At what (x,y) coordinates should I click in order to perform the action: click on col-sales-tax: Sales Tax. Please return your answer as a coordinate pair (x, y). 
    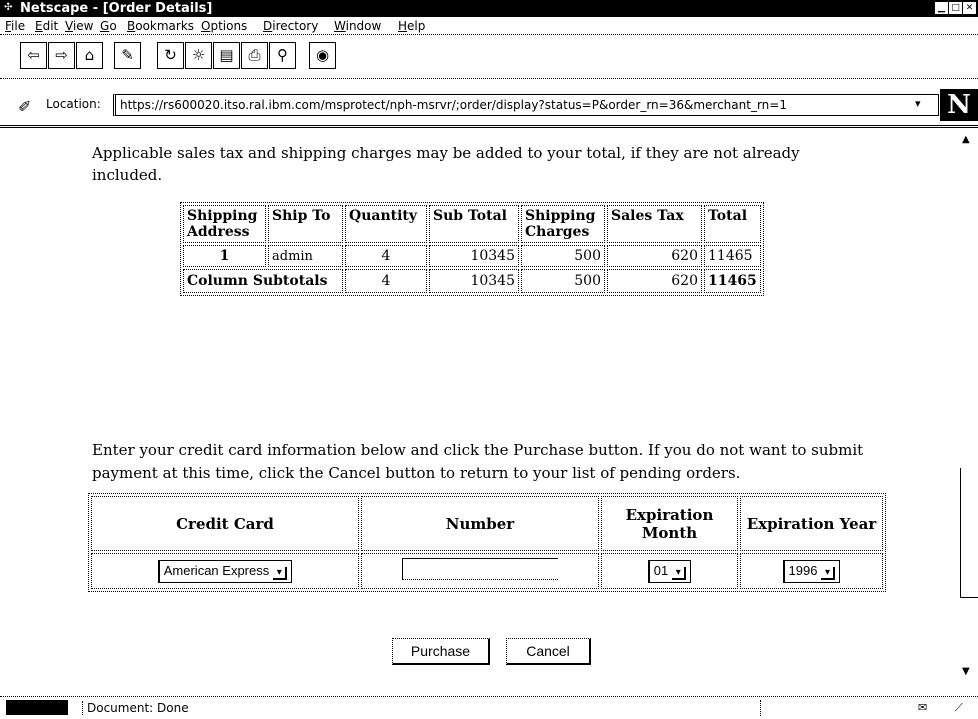
    Looking at the image, I should click on (654, 224).